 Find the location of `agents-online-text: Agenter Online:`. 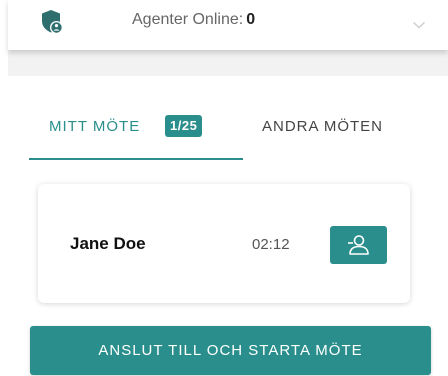

agents-online-text: Agenter Online: is located at coordinates (188, 19).